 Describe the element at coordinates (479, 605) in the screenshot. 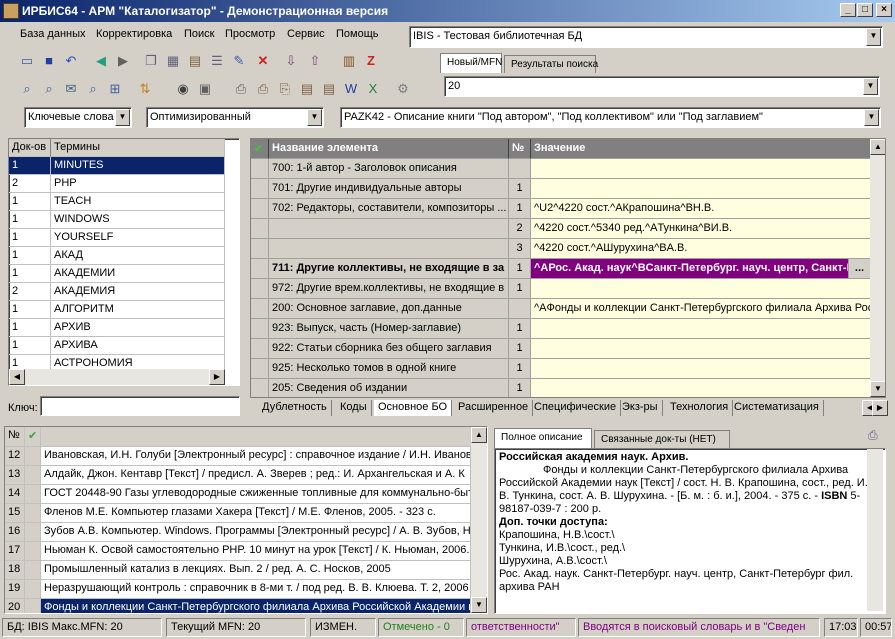

I see `scroll-down-icon: ▼` at that location.